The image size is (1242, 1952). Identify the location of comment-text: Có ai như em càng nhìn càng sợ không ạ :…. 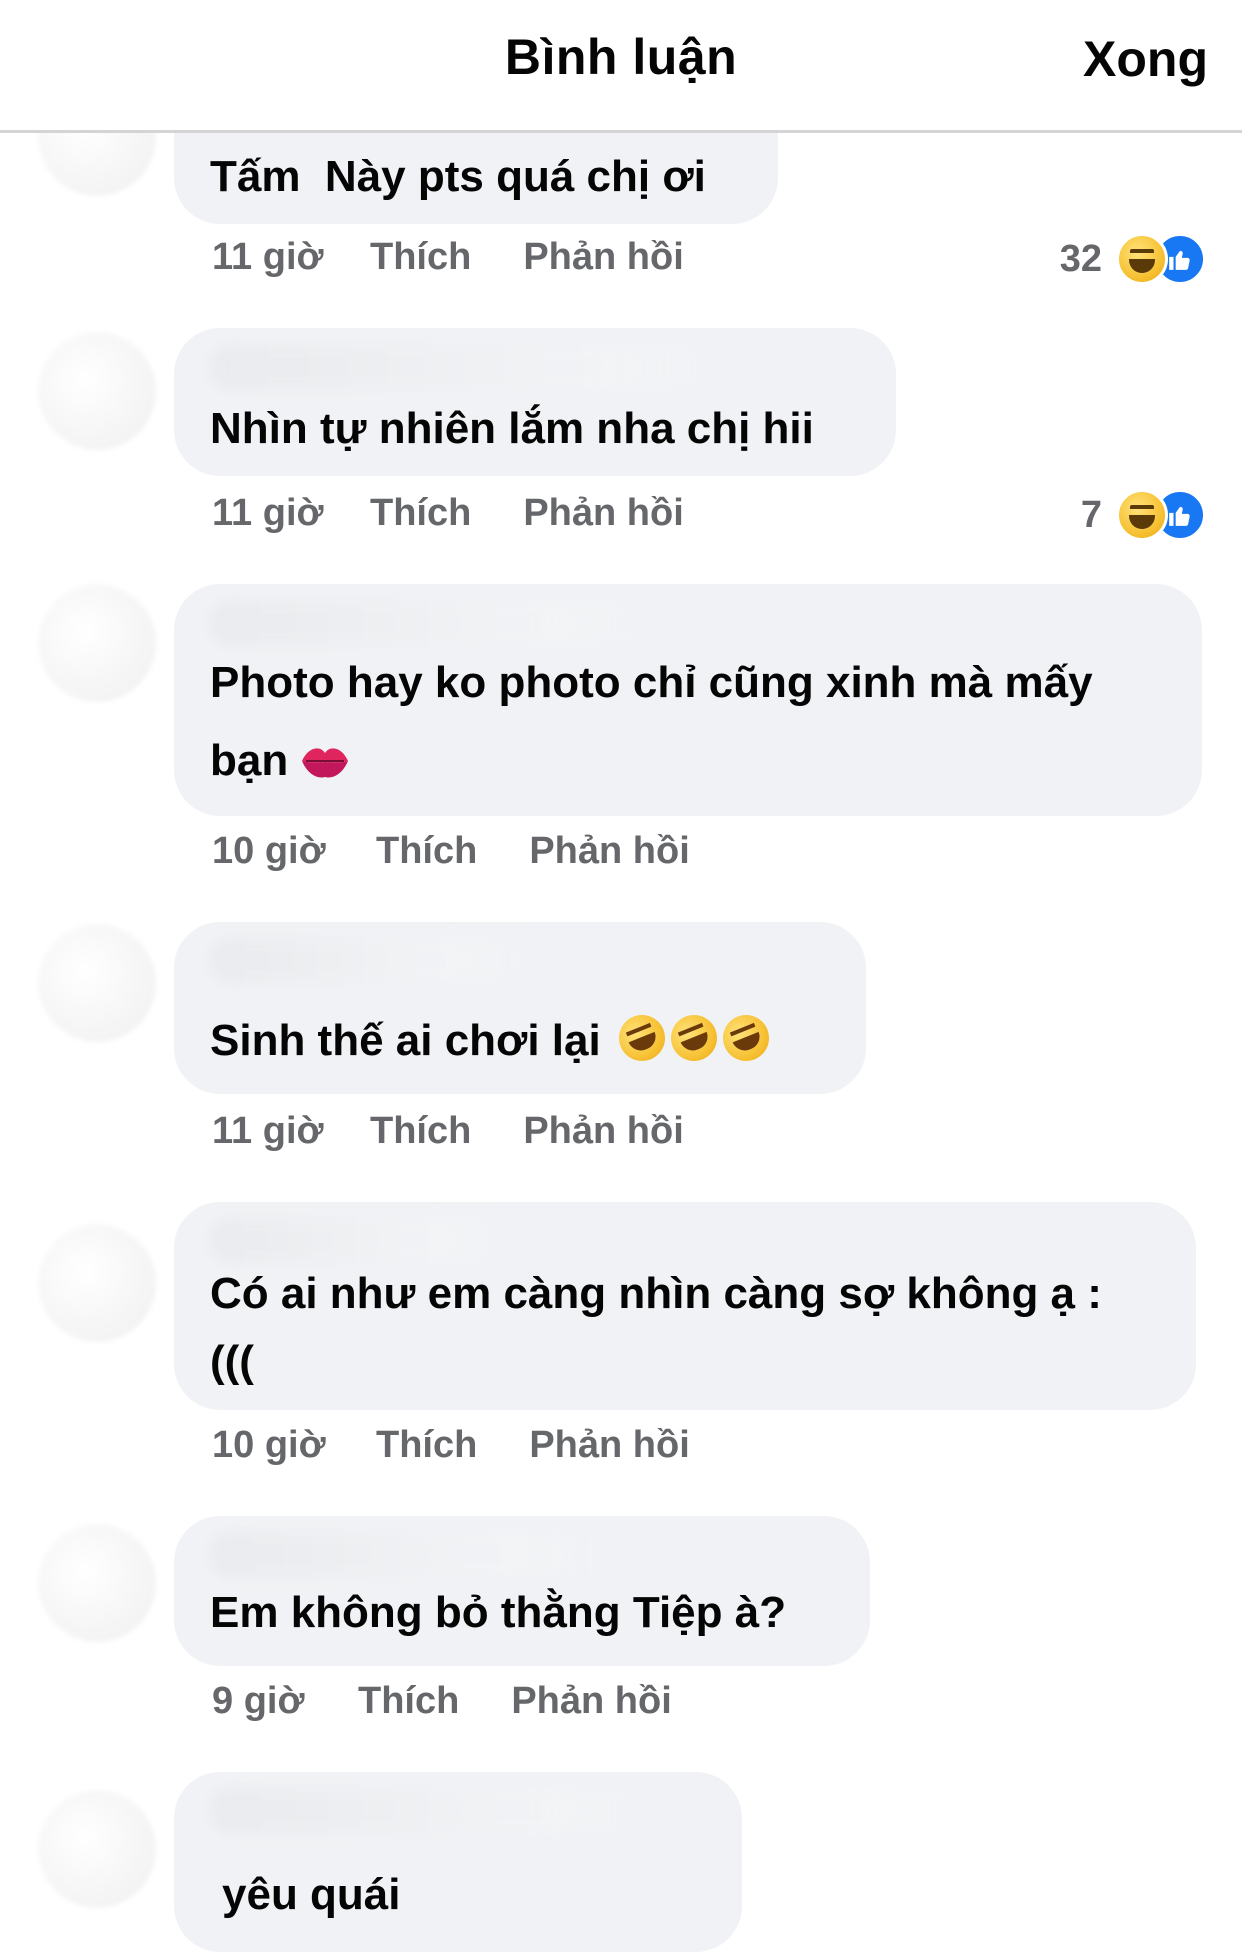
(656, 1327).